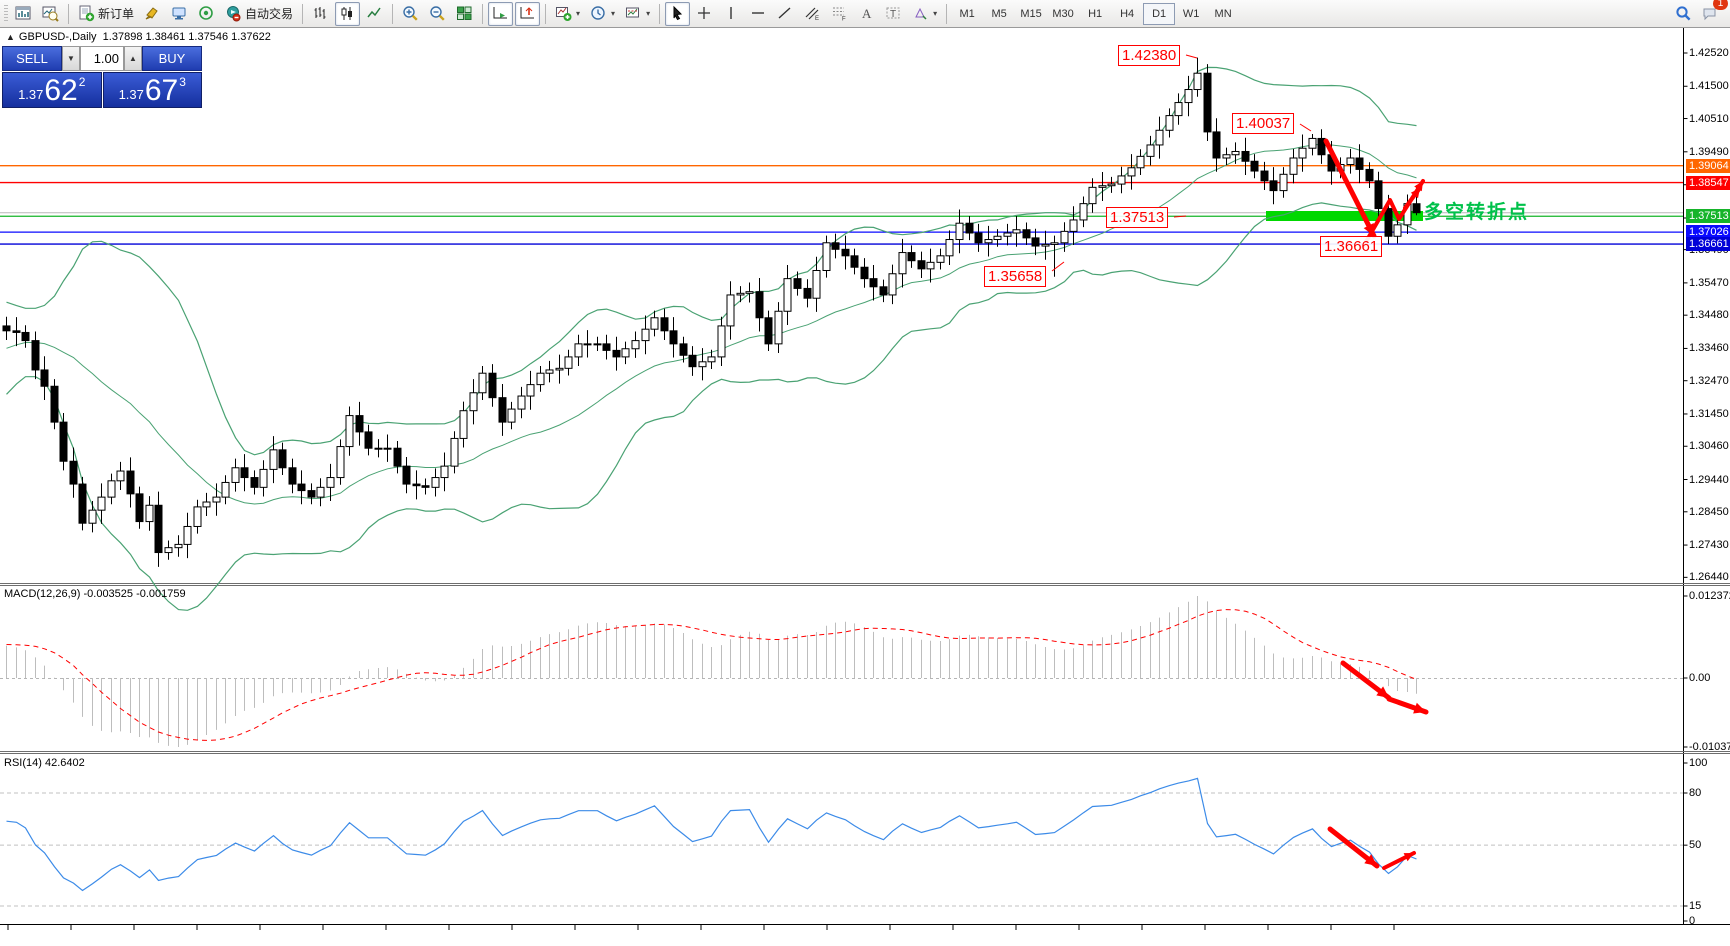 This screenshot has width=1730, height=946. I want to click on volume-input: 1.00, so click(102, 58).